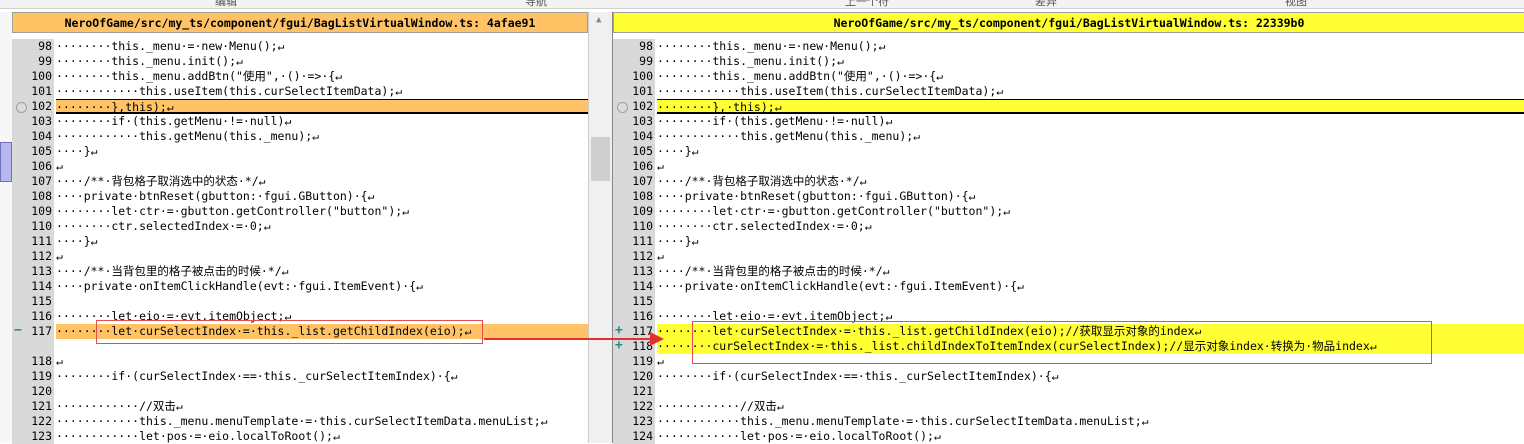 Image resolution: width=1524 pixels, height=444 pixels. I want to click on left-code-line: 118 ↵, so click(300, 361).